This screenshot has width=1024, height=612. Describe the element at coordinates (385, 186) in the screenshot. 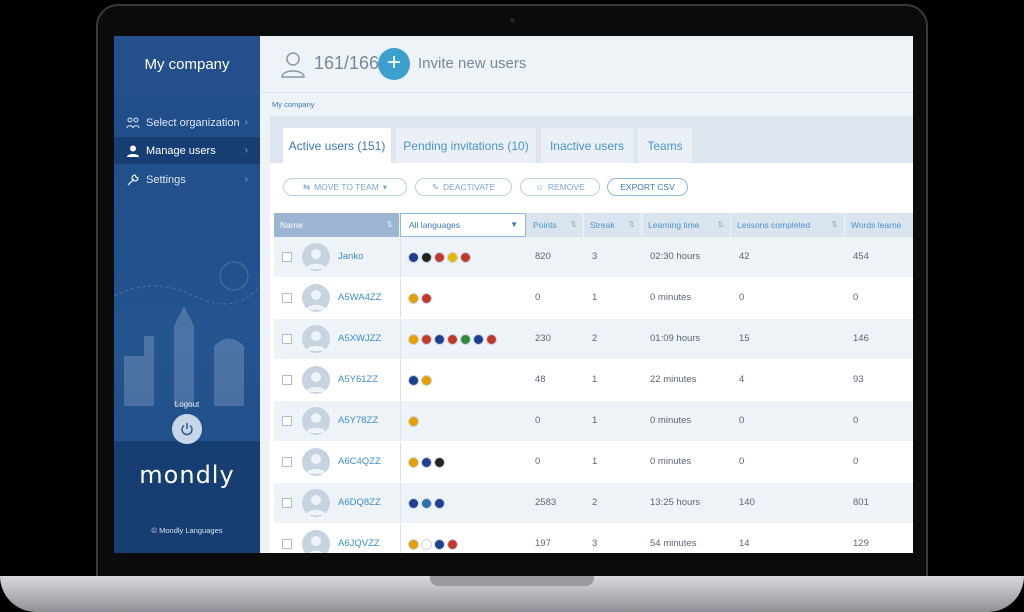

I see `chevron-down-icon: ▾` at that location.